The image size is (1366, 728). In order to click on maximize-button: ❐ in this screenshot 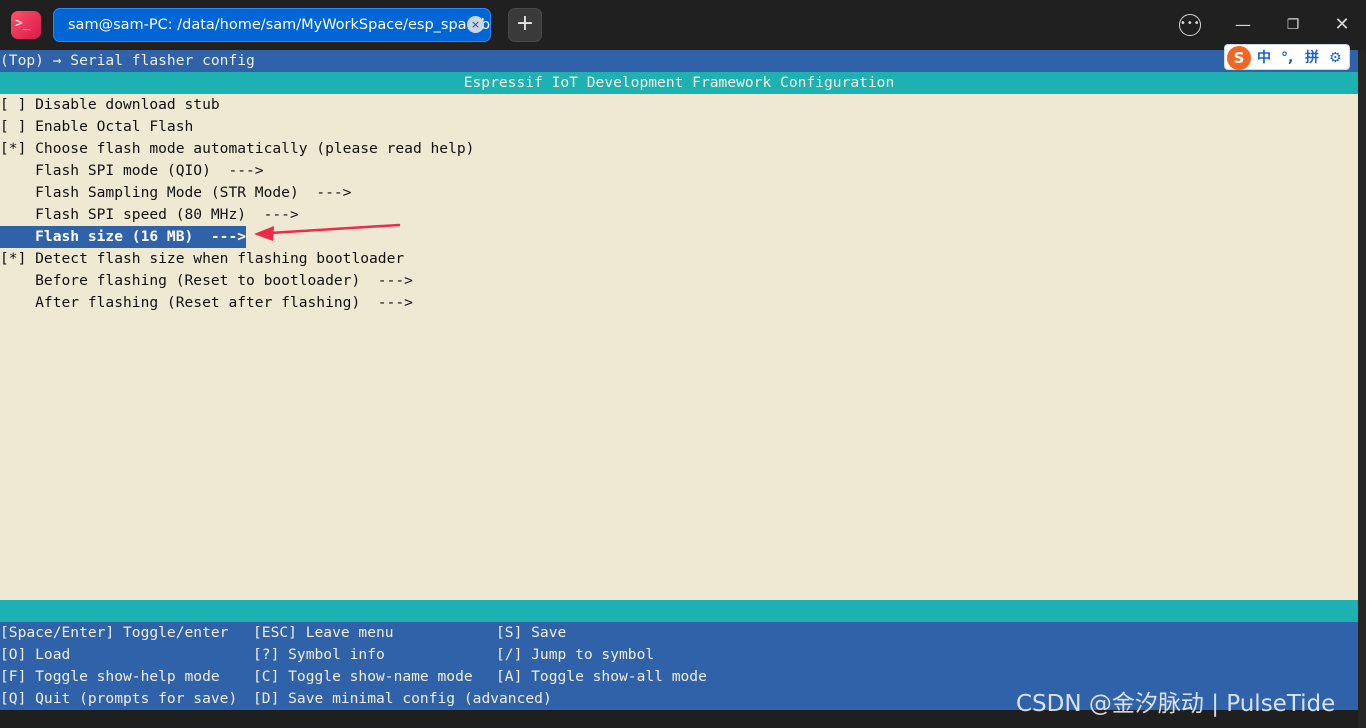, I will do `click(1293, 25)`.